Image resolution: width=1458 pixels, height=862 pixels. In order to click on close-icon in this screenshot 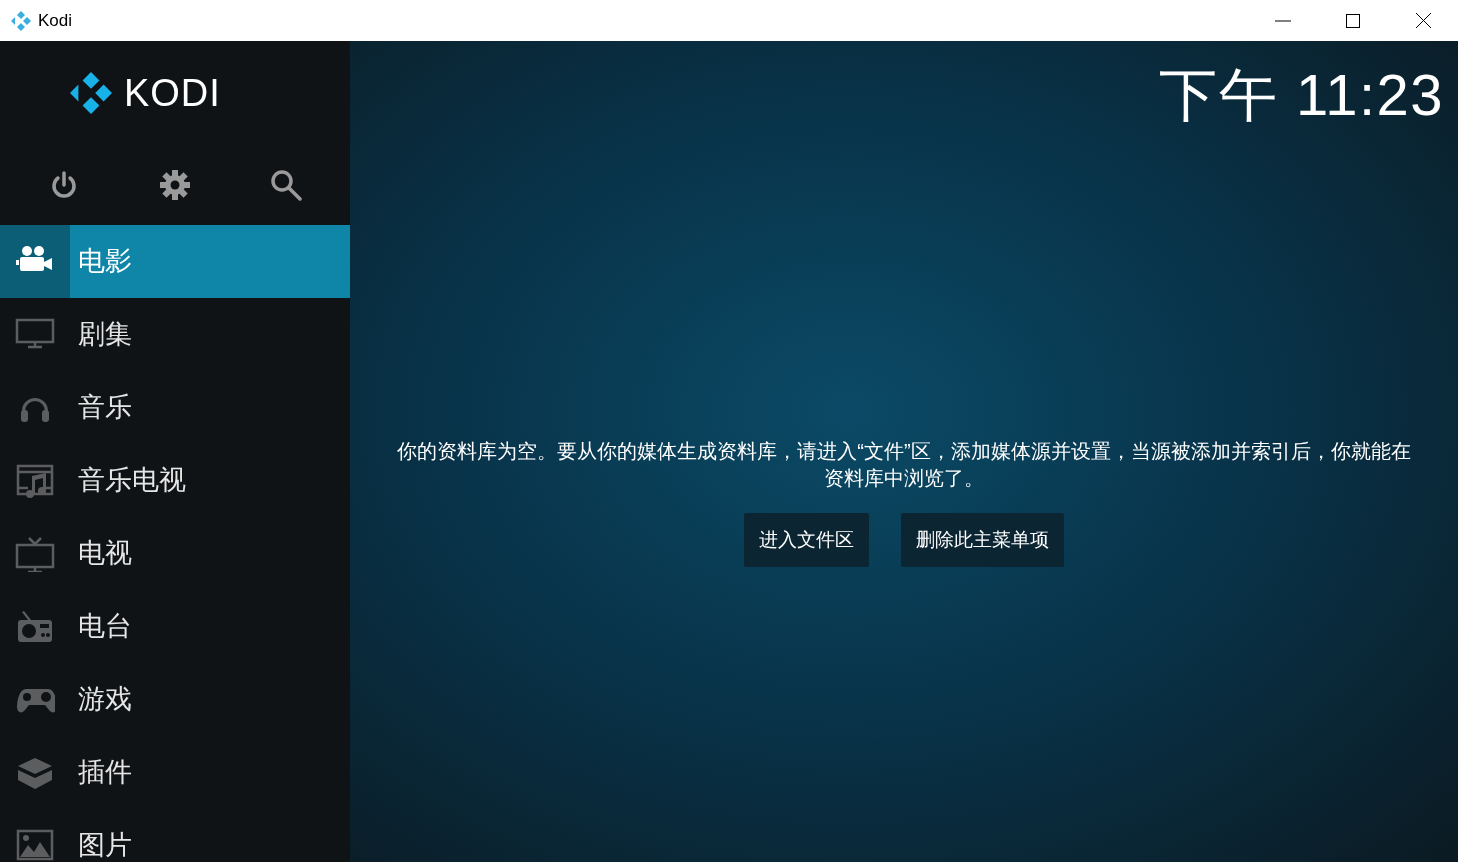, I will do `click(1423, 20)`.